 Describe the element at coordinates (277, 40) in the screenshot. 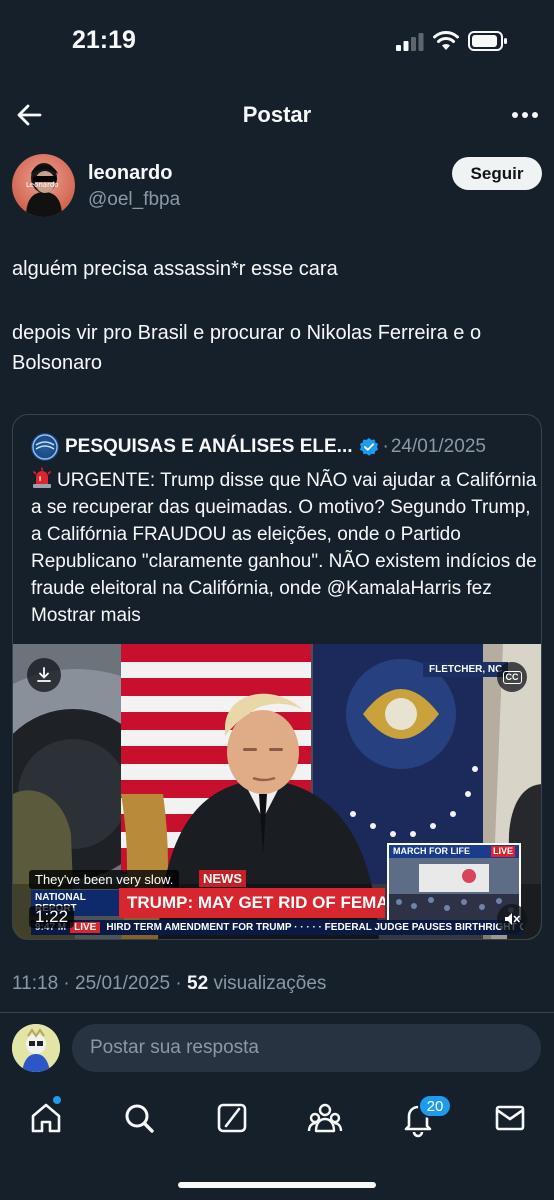

I see `status-bar: 21:19` at that location.